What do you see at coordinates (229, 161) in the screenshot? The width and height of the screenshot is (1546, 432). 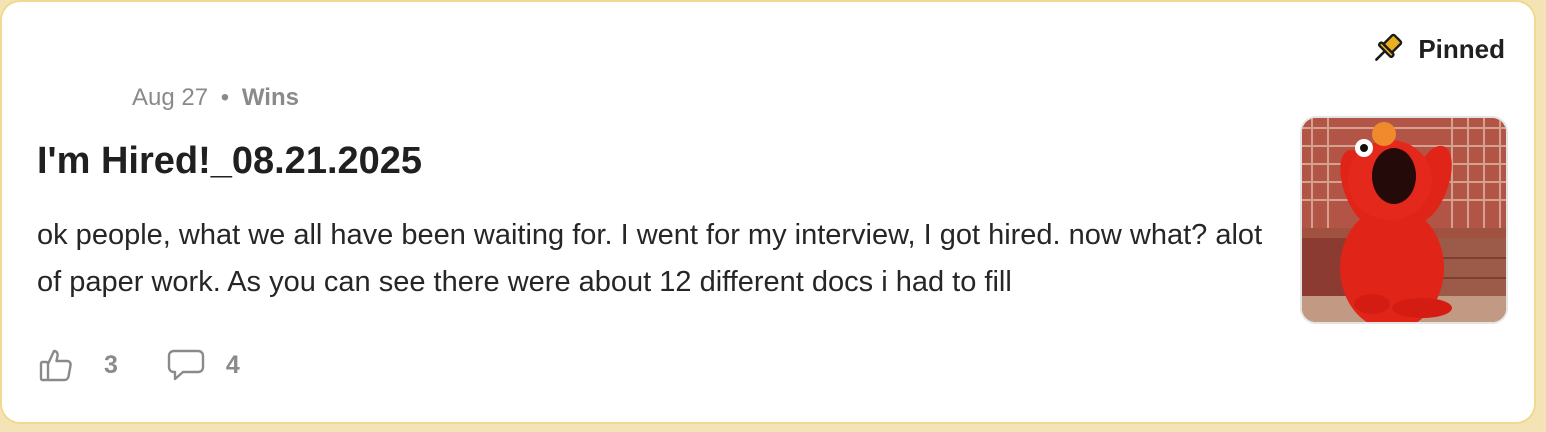 I see `post-title: I'm Hired!_08.21.2025` at bounding box center [229, 161].